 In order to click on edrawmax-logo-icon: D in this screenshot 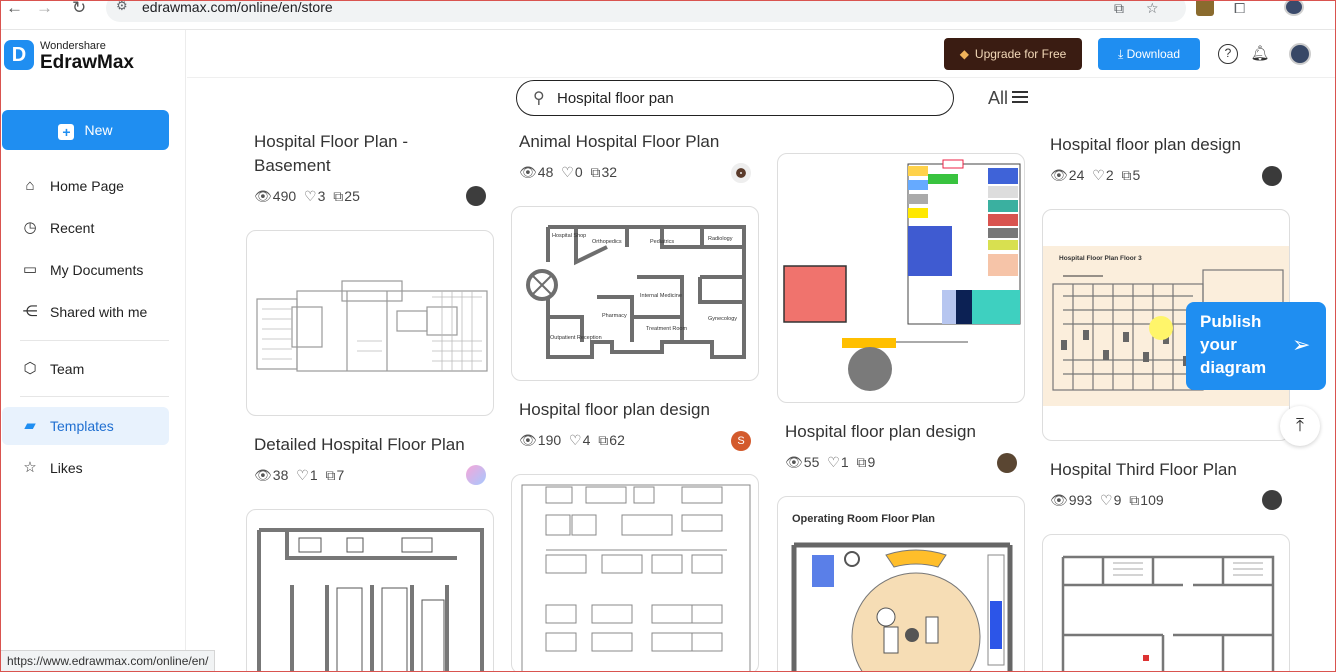, I will do `click(19, 55)`.